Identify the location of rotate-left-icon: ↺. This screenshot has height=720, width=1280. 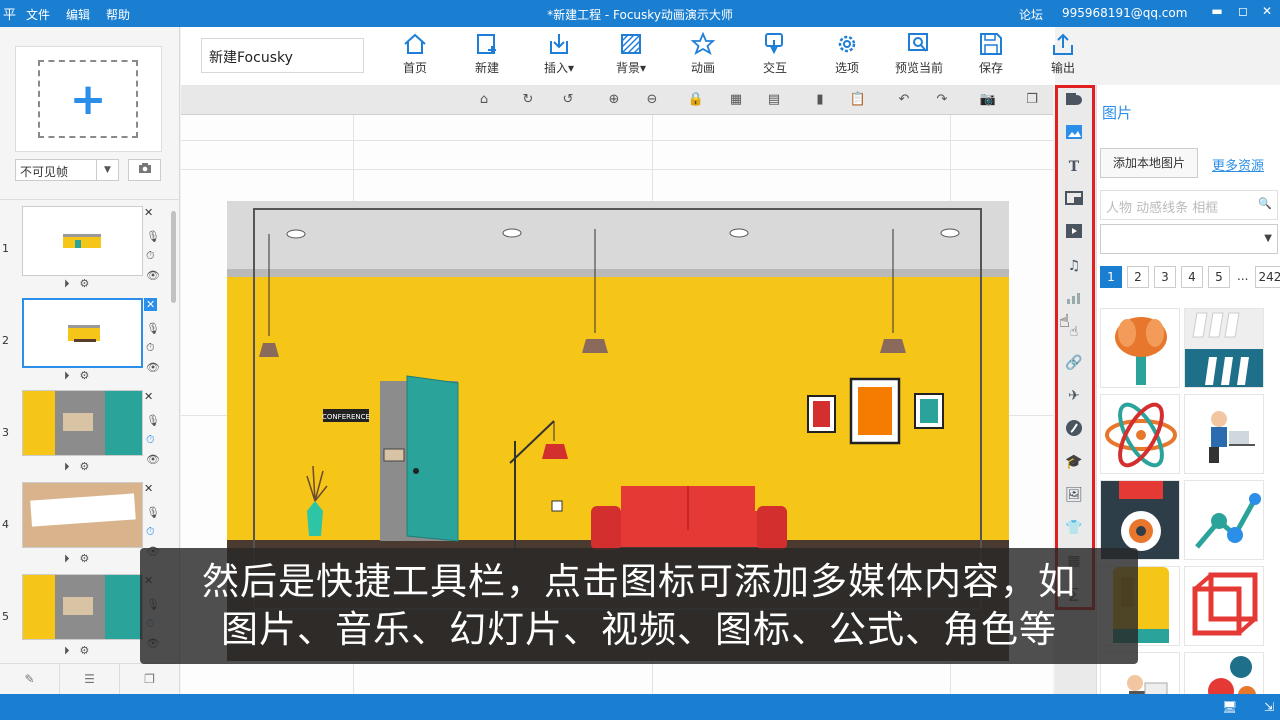
(568, 100).